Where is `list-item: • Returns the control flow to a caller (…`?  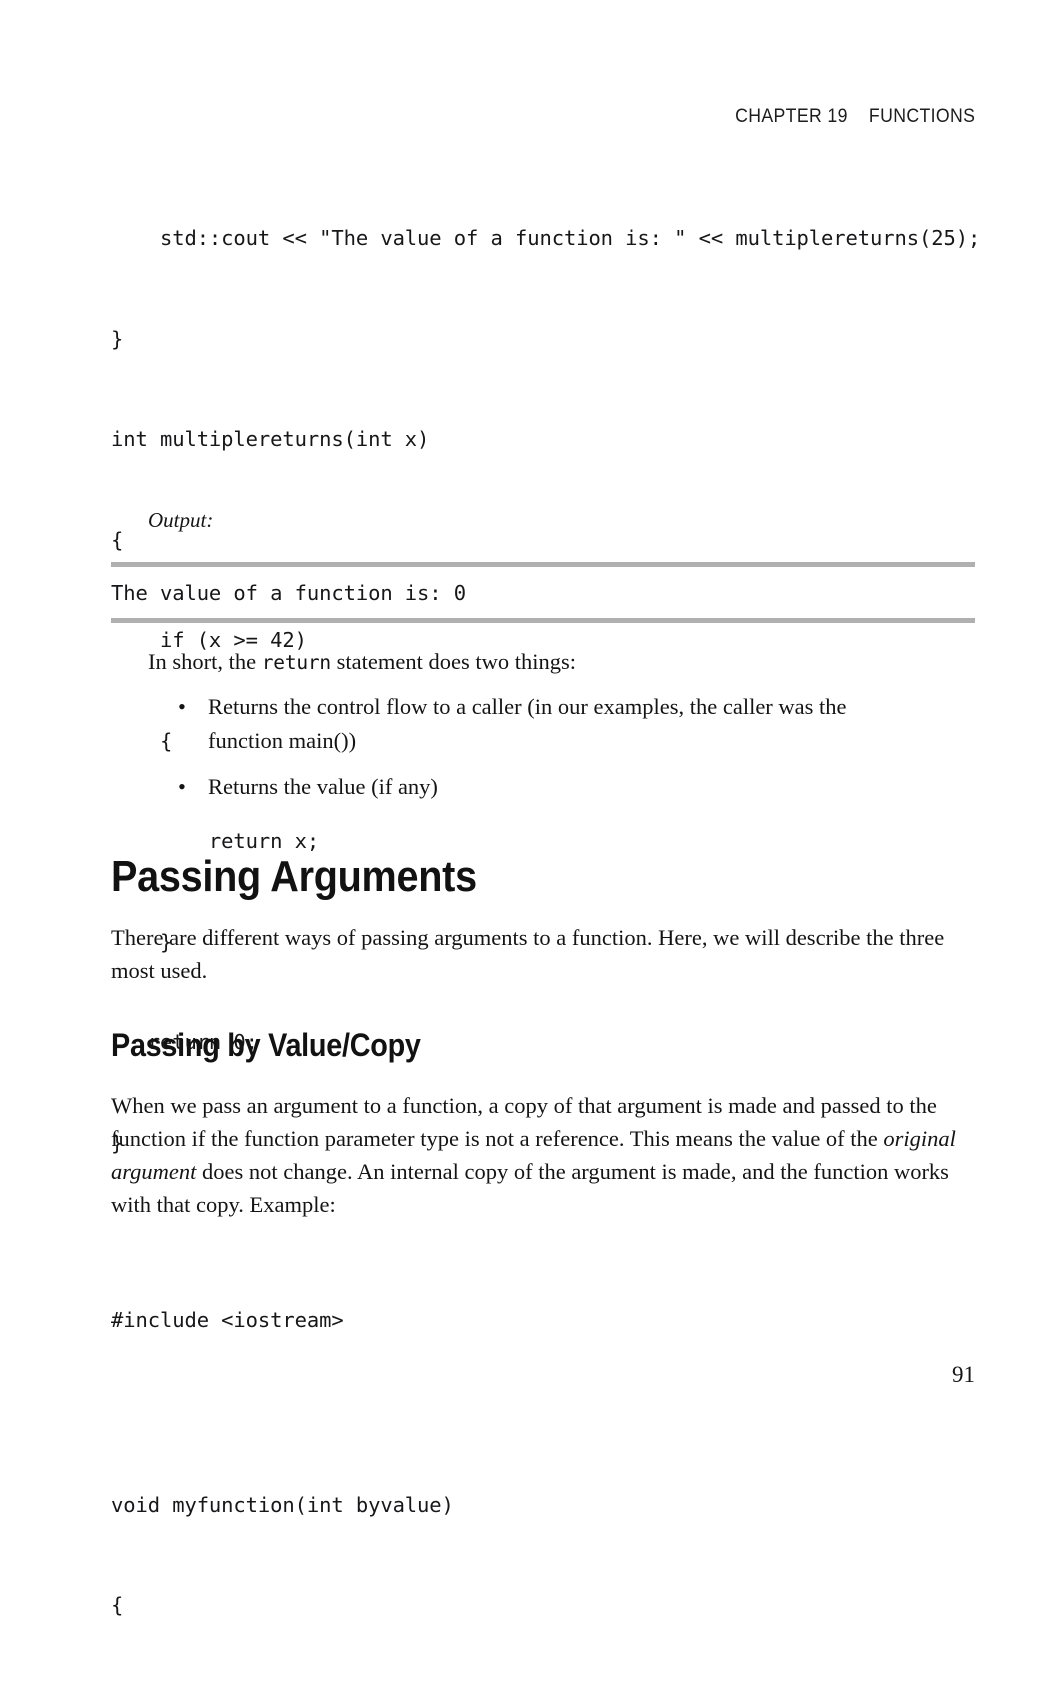
list-item: • Returns the control flow to a caller (… is located at coordinates (511, 723).